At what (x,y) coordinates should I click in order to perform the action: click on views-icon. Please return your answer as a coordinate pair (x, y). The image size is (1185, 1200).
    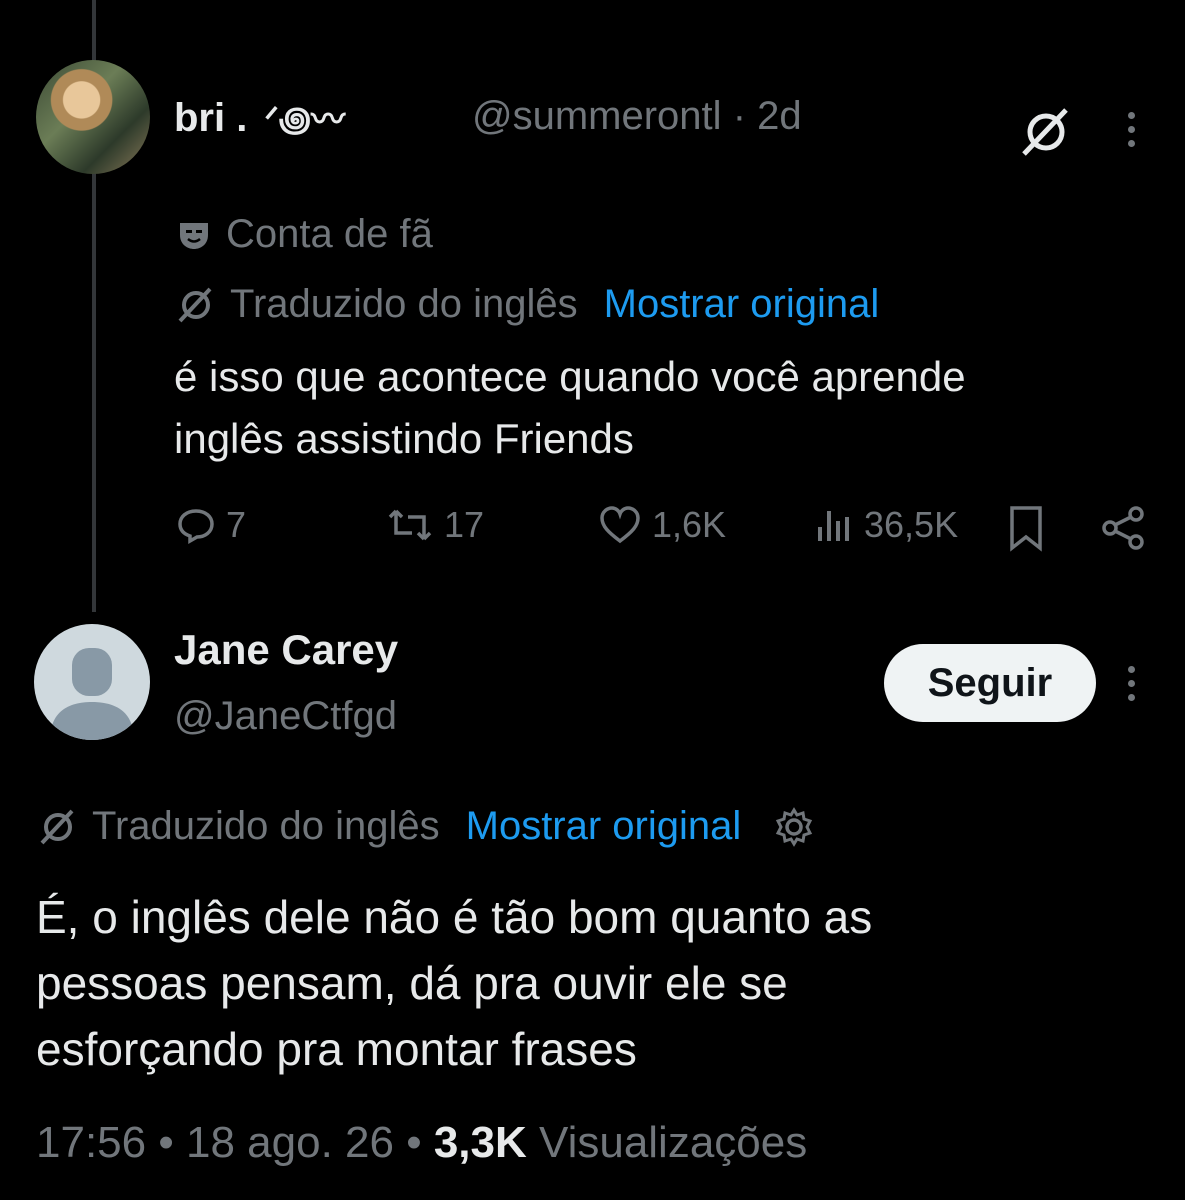
    Looking at the image, I should click on (833, 526).